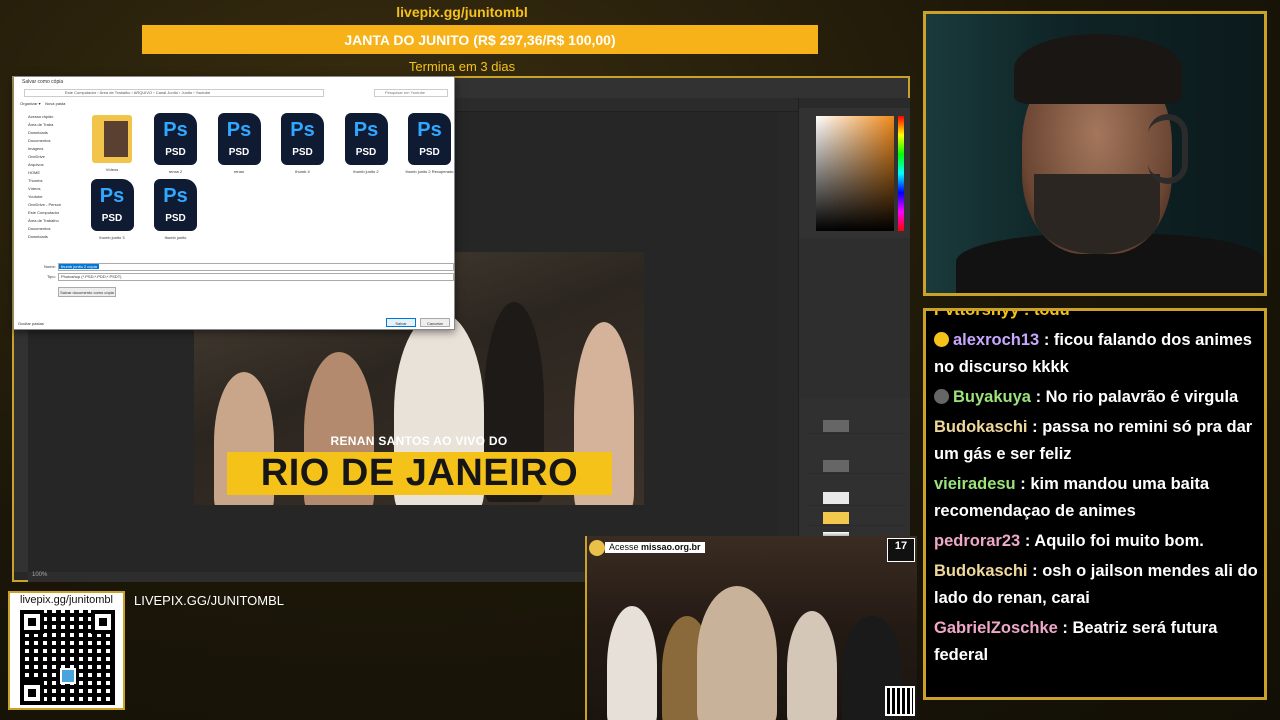 This screenshot has width=1280, height=720. I want to click on goal-ends-text: Termina em 3 dias, so click(462, 66).